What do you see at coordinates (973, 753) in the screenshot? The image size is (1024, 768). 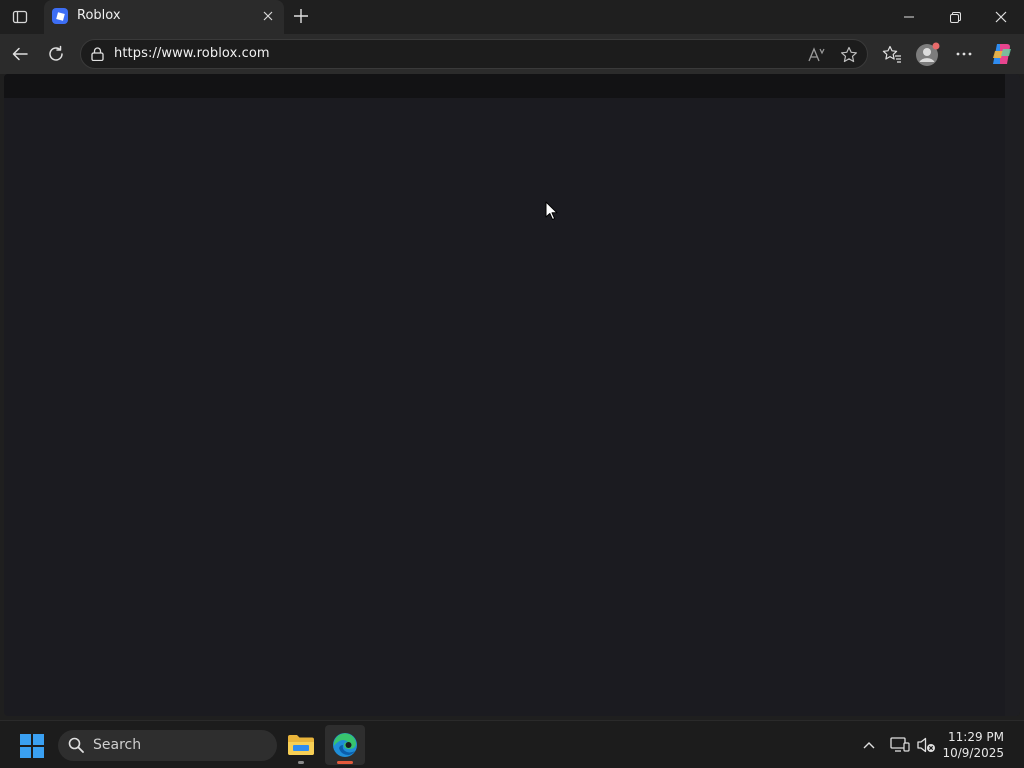 I see `clock-date: 10/9/2025` at bounding box center [973, 753].